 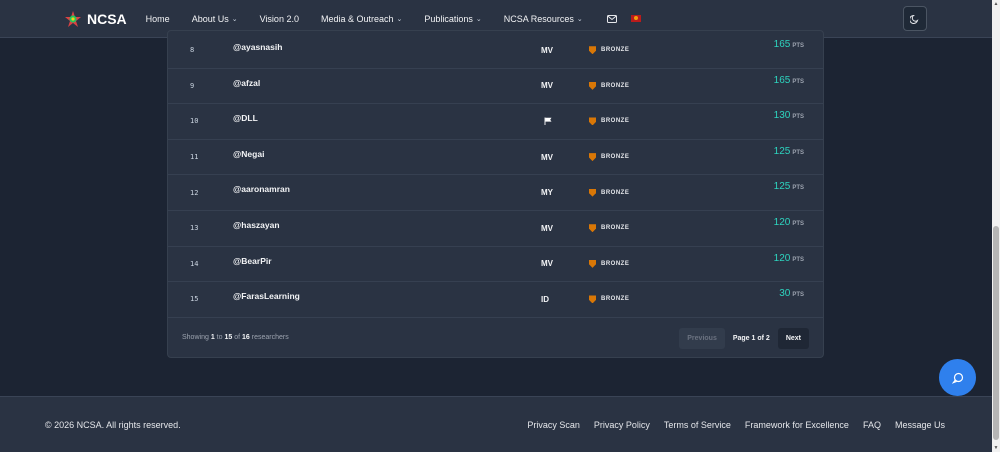 I want to click on researcher-handle: @ayasnasih, so click(x=257, y=47).